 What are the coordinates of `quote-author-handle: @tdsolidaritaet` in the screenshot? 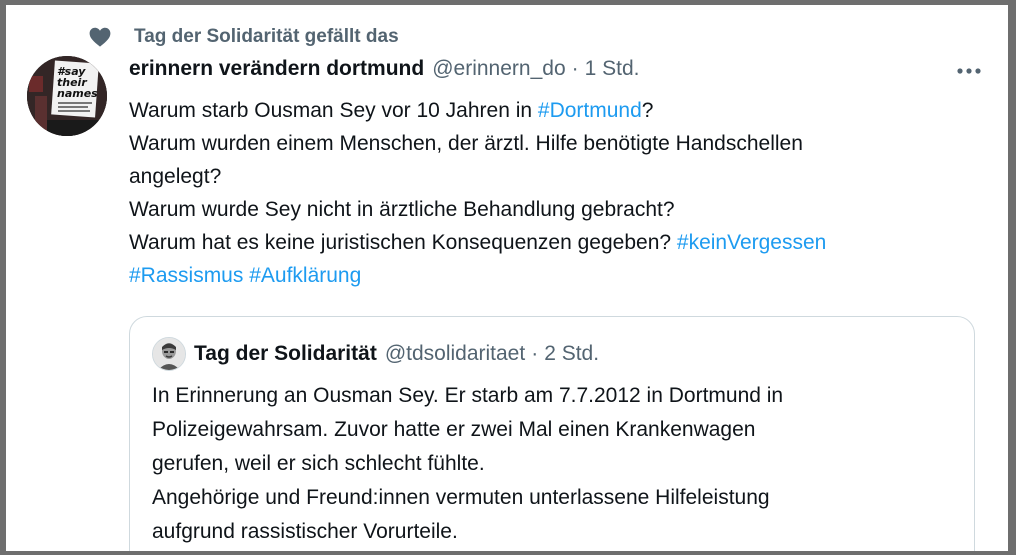 It's located at (455, 354).